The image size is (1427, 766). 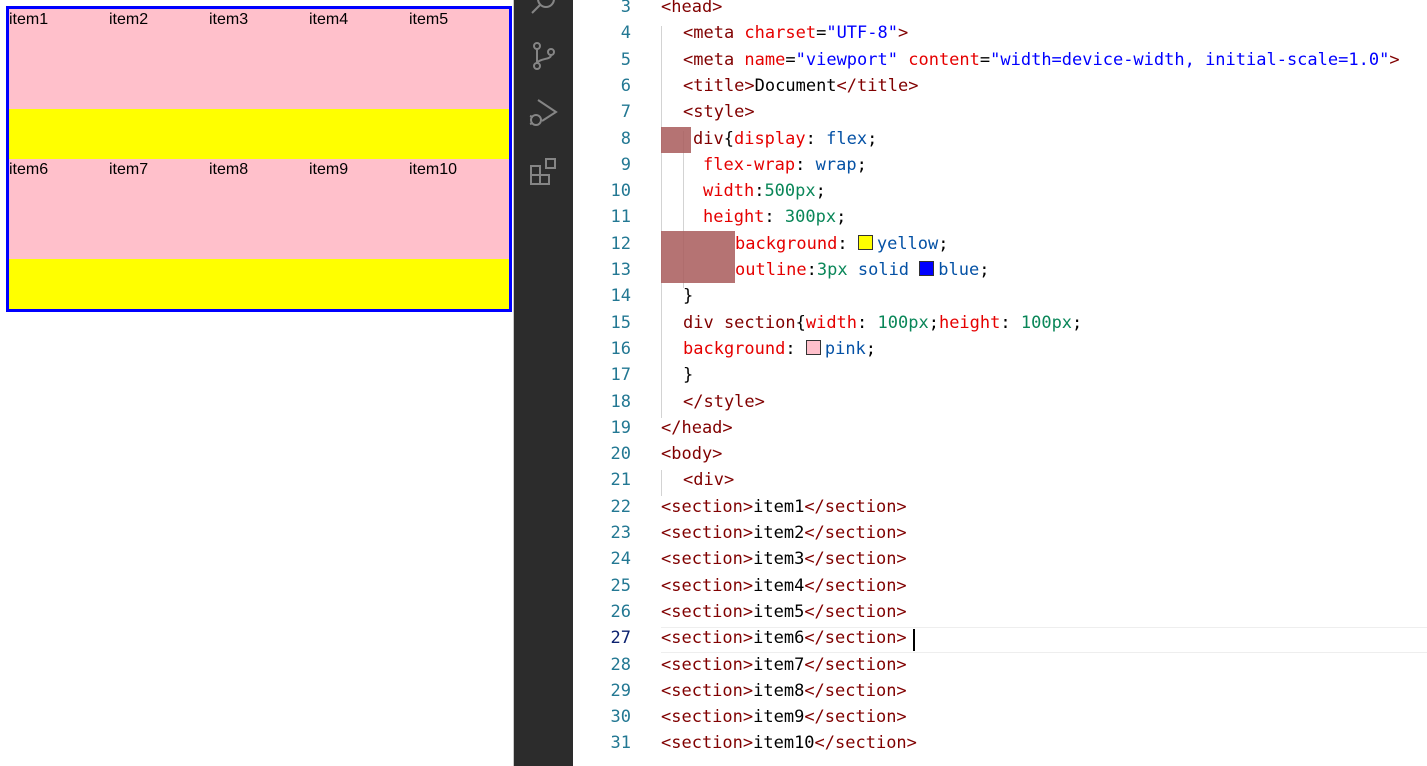 What do you see at coordinates (1000, 244) in the screenshot?
I see `code-line: 12 background: yellow;` at bounding box center [1000, 244].